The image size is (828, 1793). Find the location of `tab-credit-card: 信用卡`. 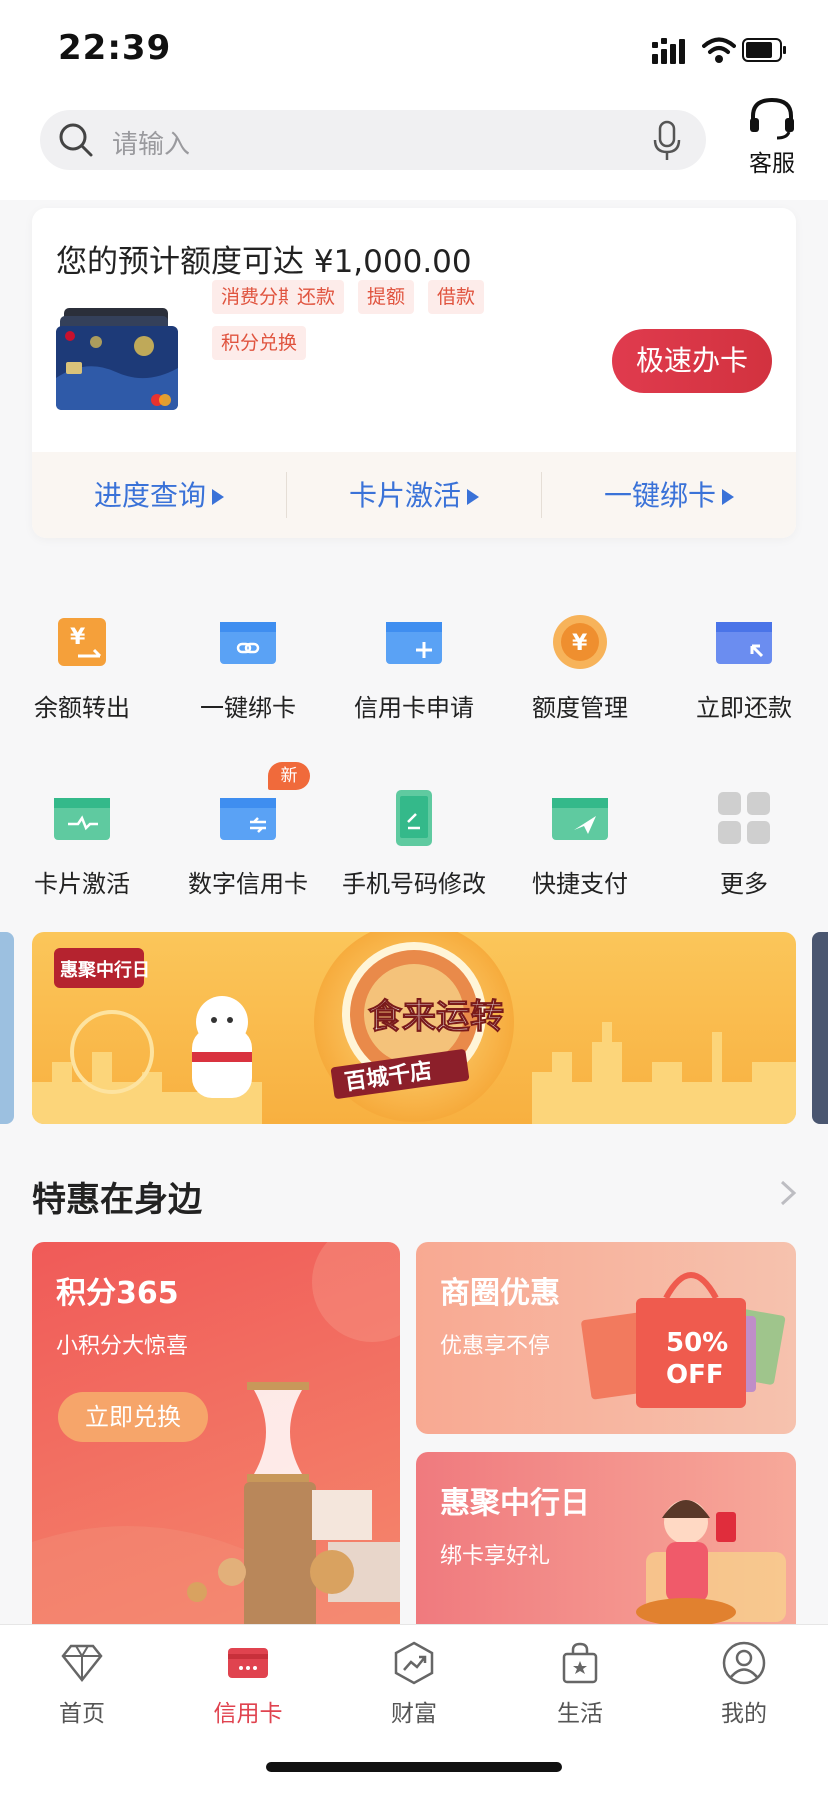

tab-credit-card: 信用卡 is located at coordinates (248, 1684).